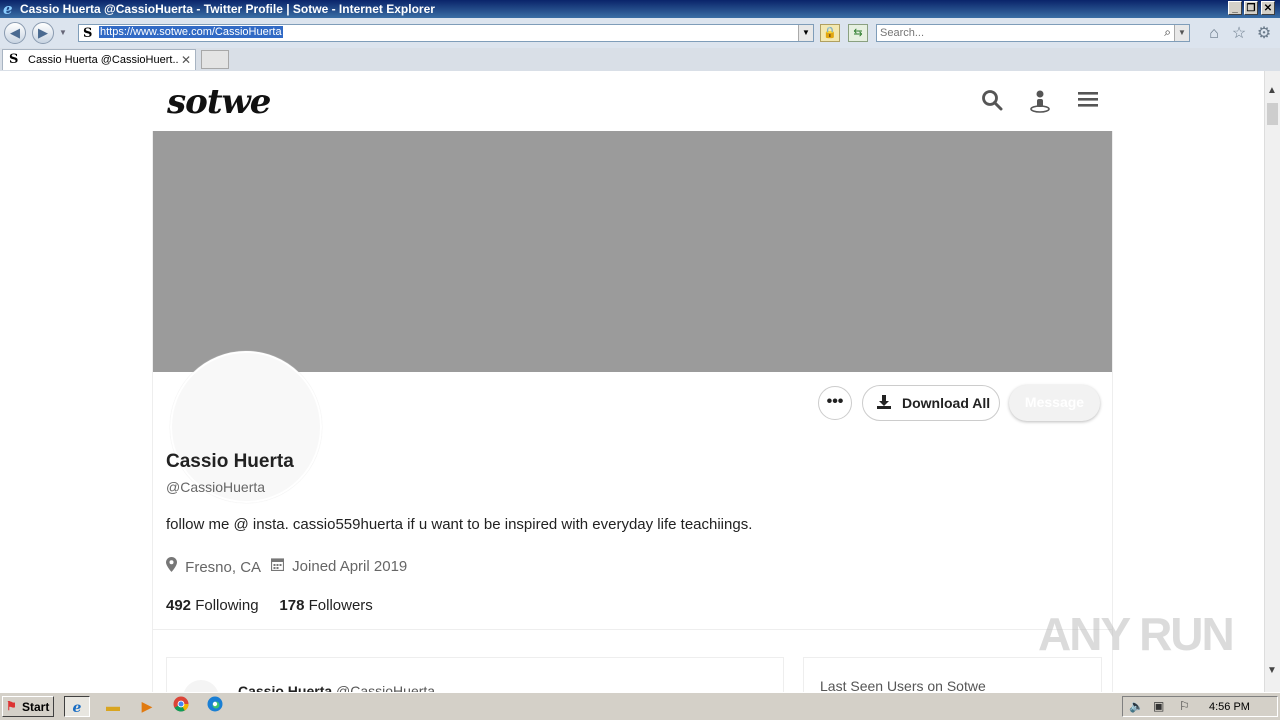 The image size is (1280, 720). I want to click on download-all-label: Download All, so click(946, 403).